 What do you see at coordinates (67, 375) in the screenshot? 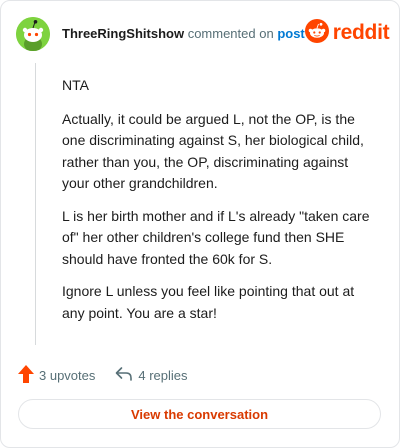
I see `upvote-count: 3 upvotes` at bounding box center [67, 375].